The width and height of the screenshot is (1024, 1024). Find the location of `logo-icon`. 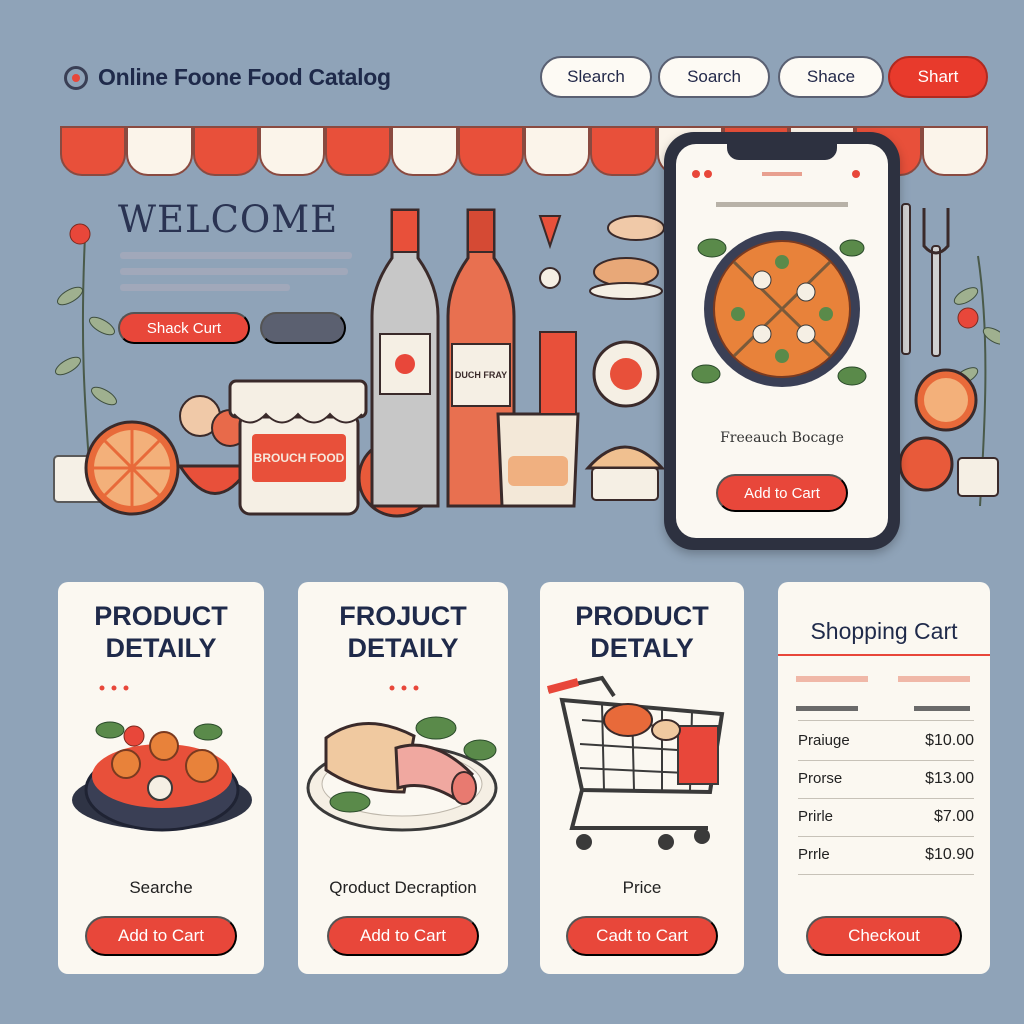

logo-icon is located at coordinates (76, 77).